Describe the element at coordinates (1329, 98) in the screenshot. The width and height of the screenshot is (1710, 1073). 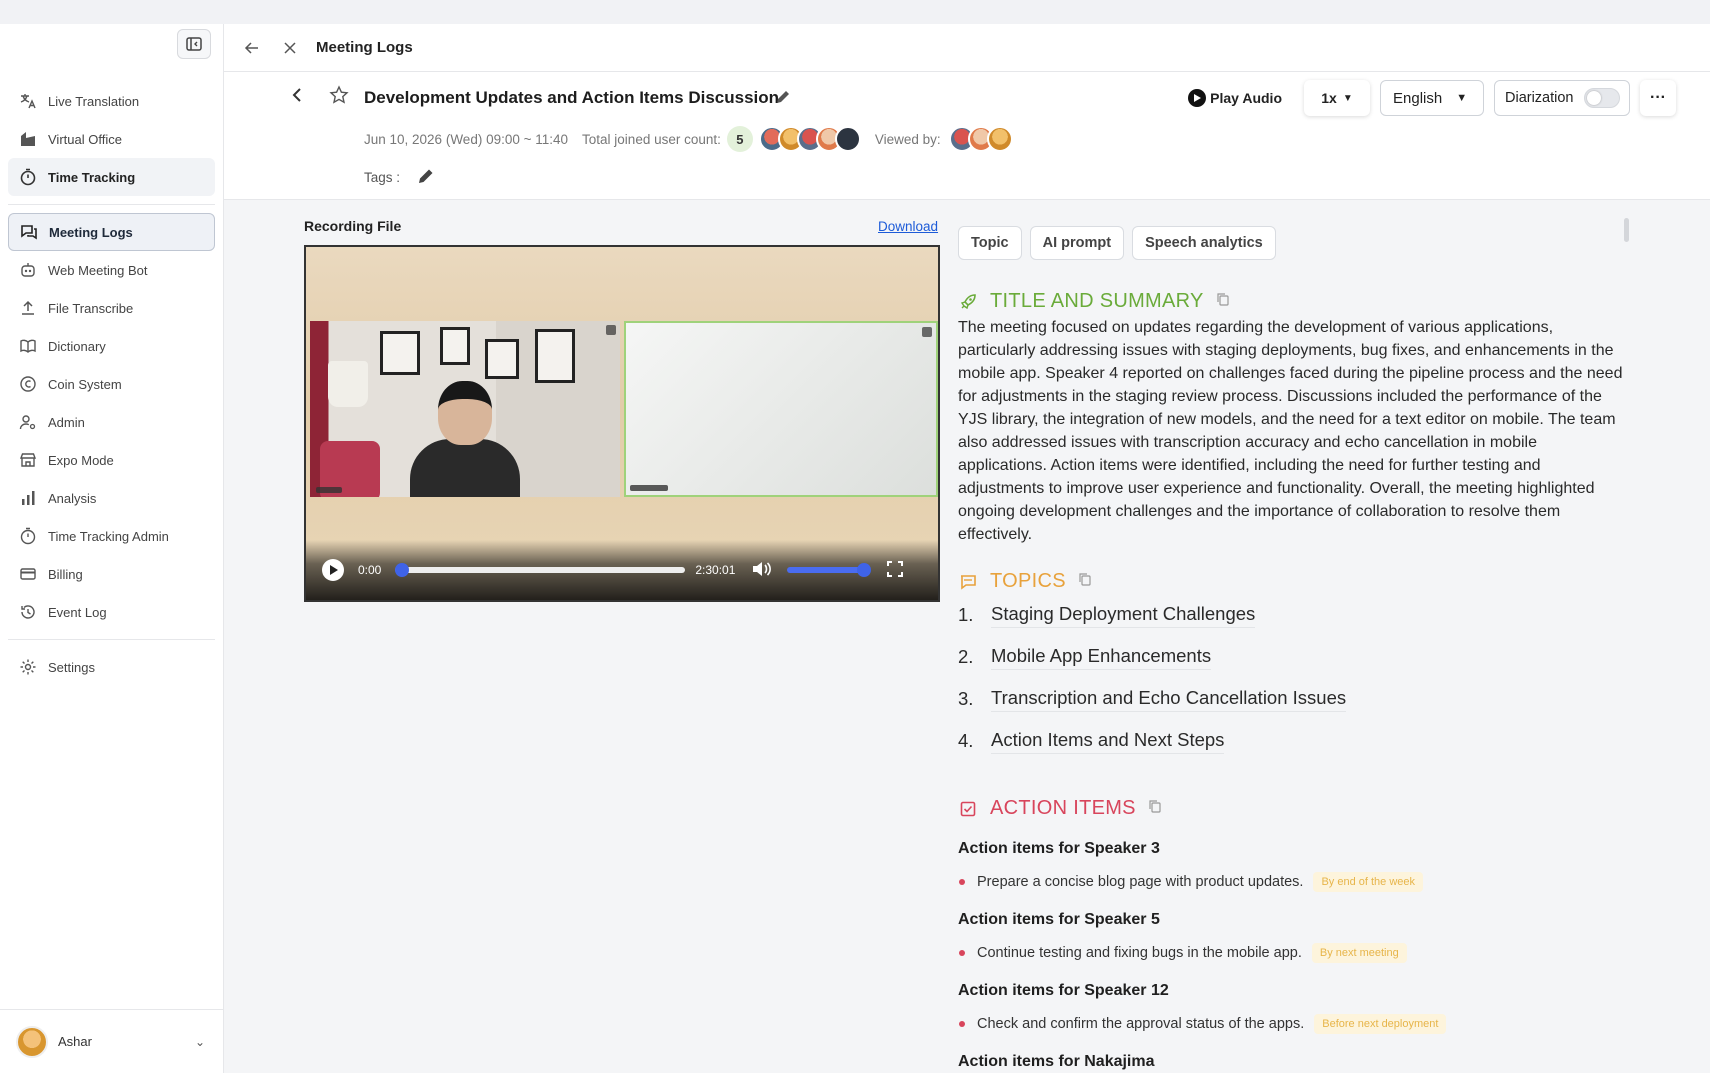
I see `playback-speed-value: 1x` at that location.